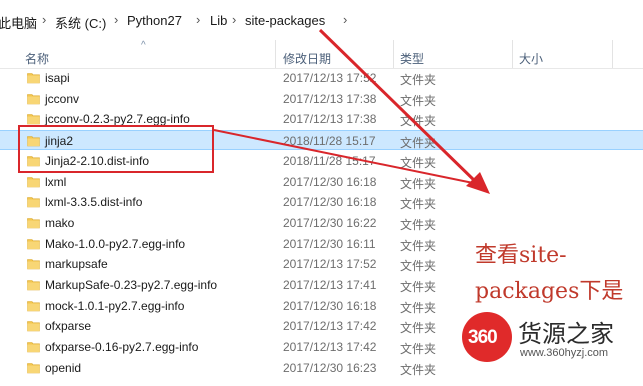 This screenshot has width=643, height=386. Describe the element at coordinates (76, 264) in the screenshot. I see `file-name: markupsafe` at that location.